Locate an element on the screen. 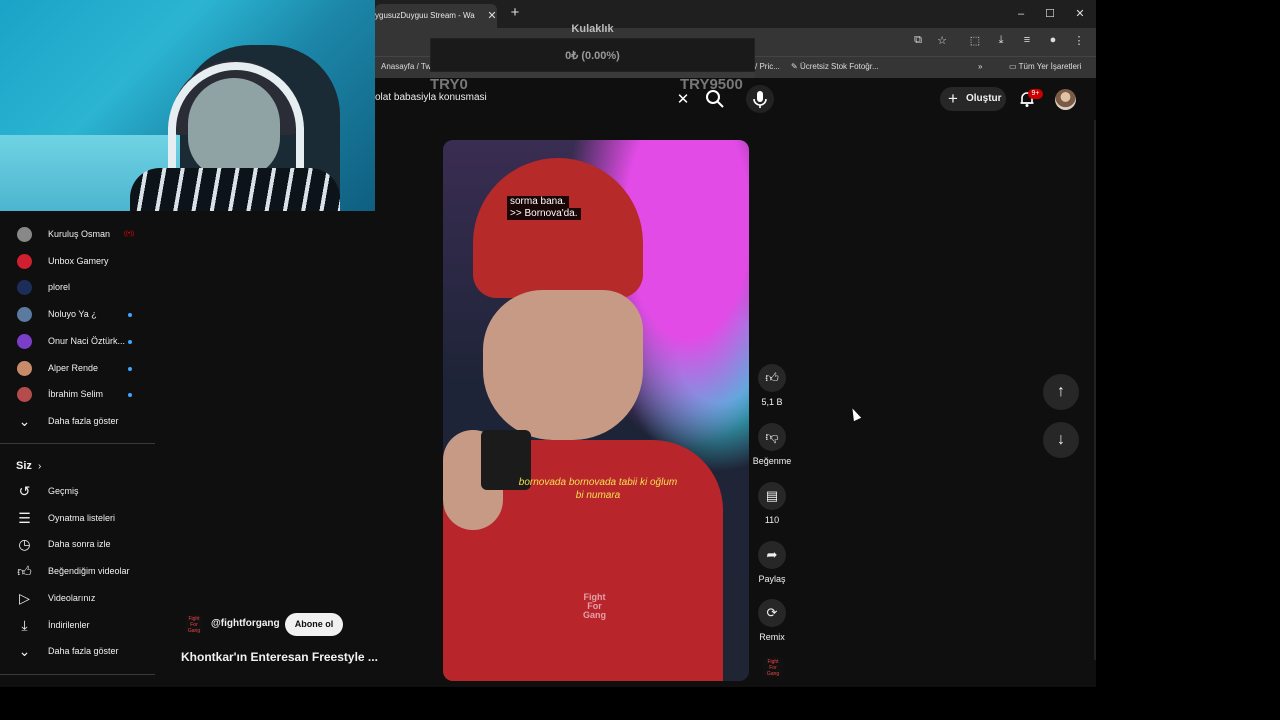 This screenshot has width=1280, height=720. dislike-button: 👎︎ is located at coordinates (772, 437).